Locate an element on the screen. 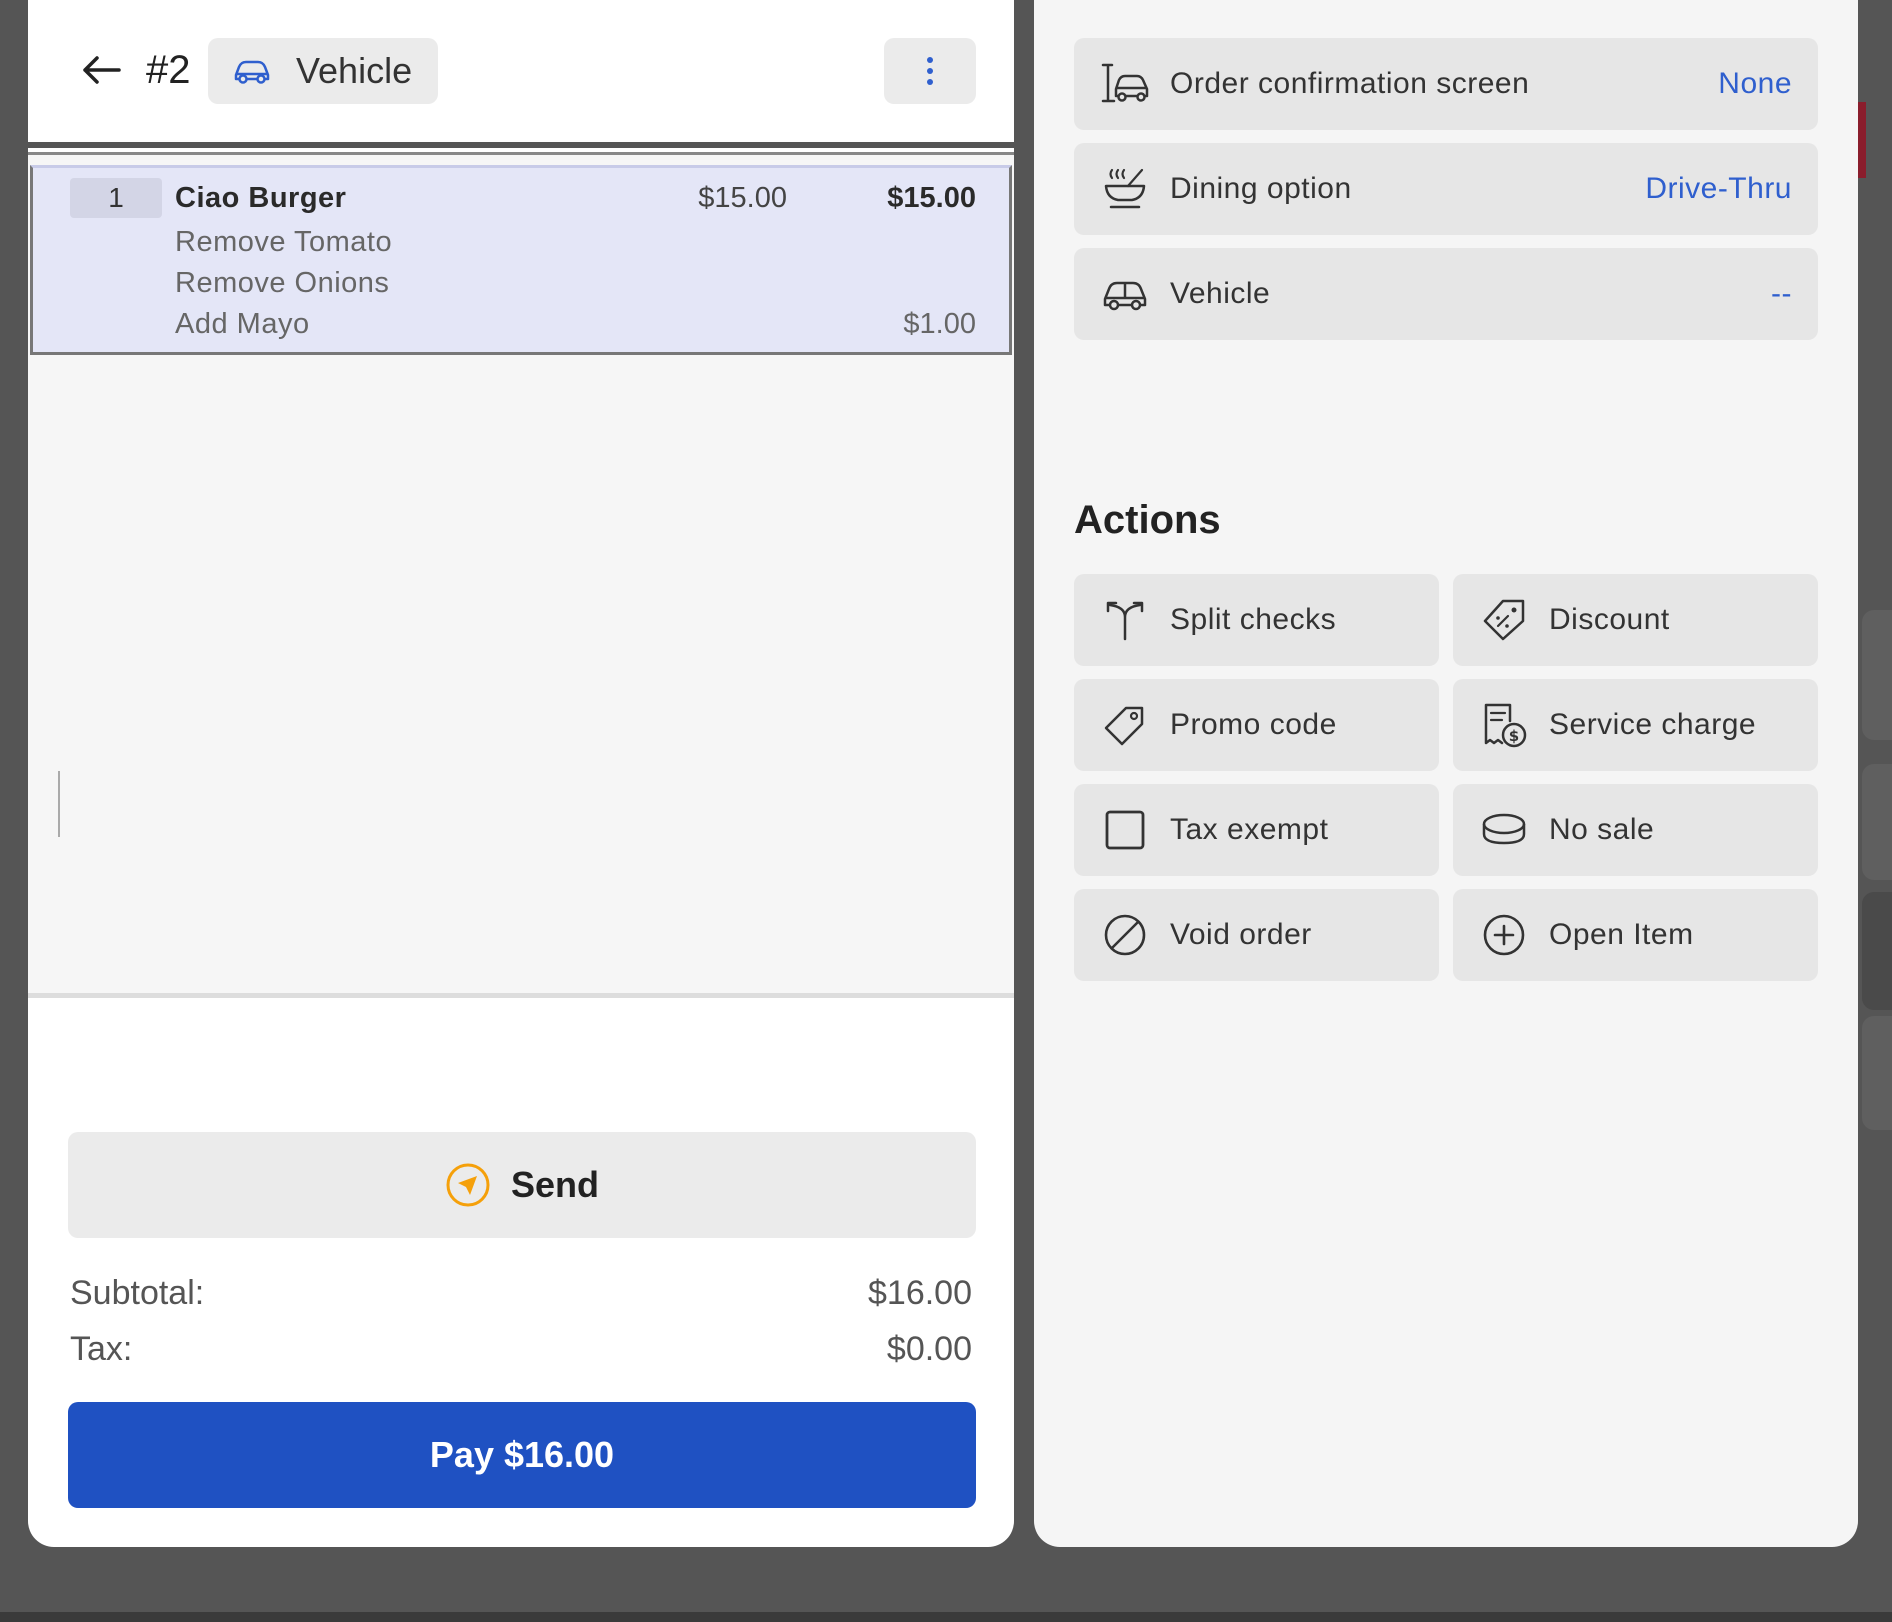 The height and width of the screenshot is (1622, 1892). void-order-button: Void order is located at coordinates (1256, 935).